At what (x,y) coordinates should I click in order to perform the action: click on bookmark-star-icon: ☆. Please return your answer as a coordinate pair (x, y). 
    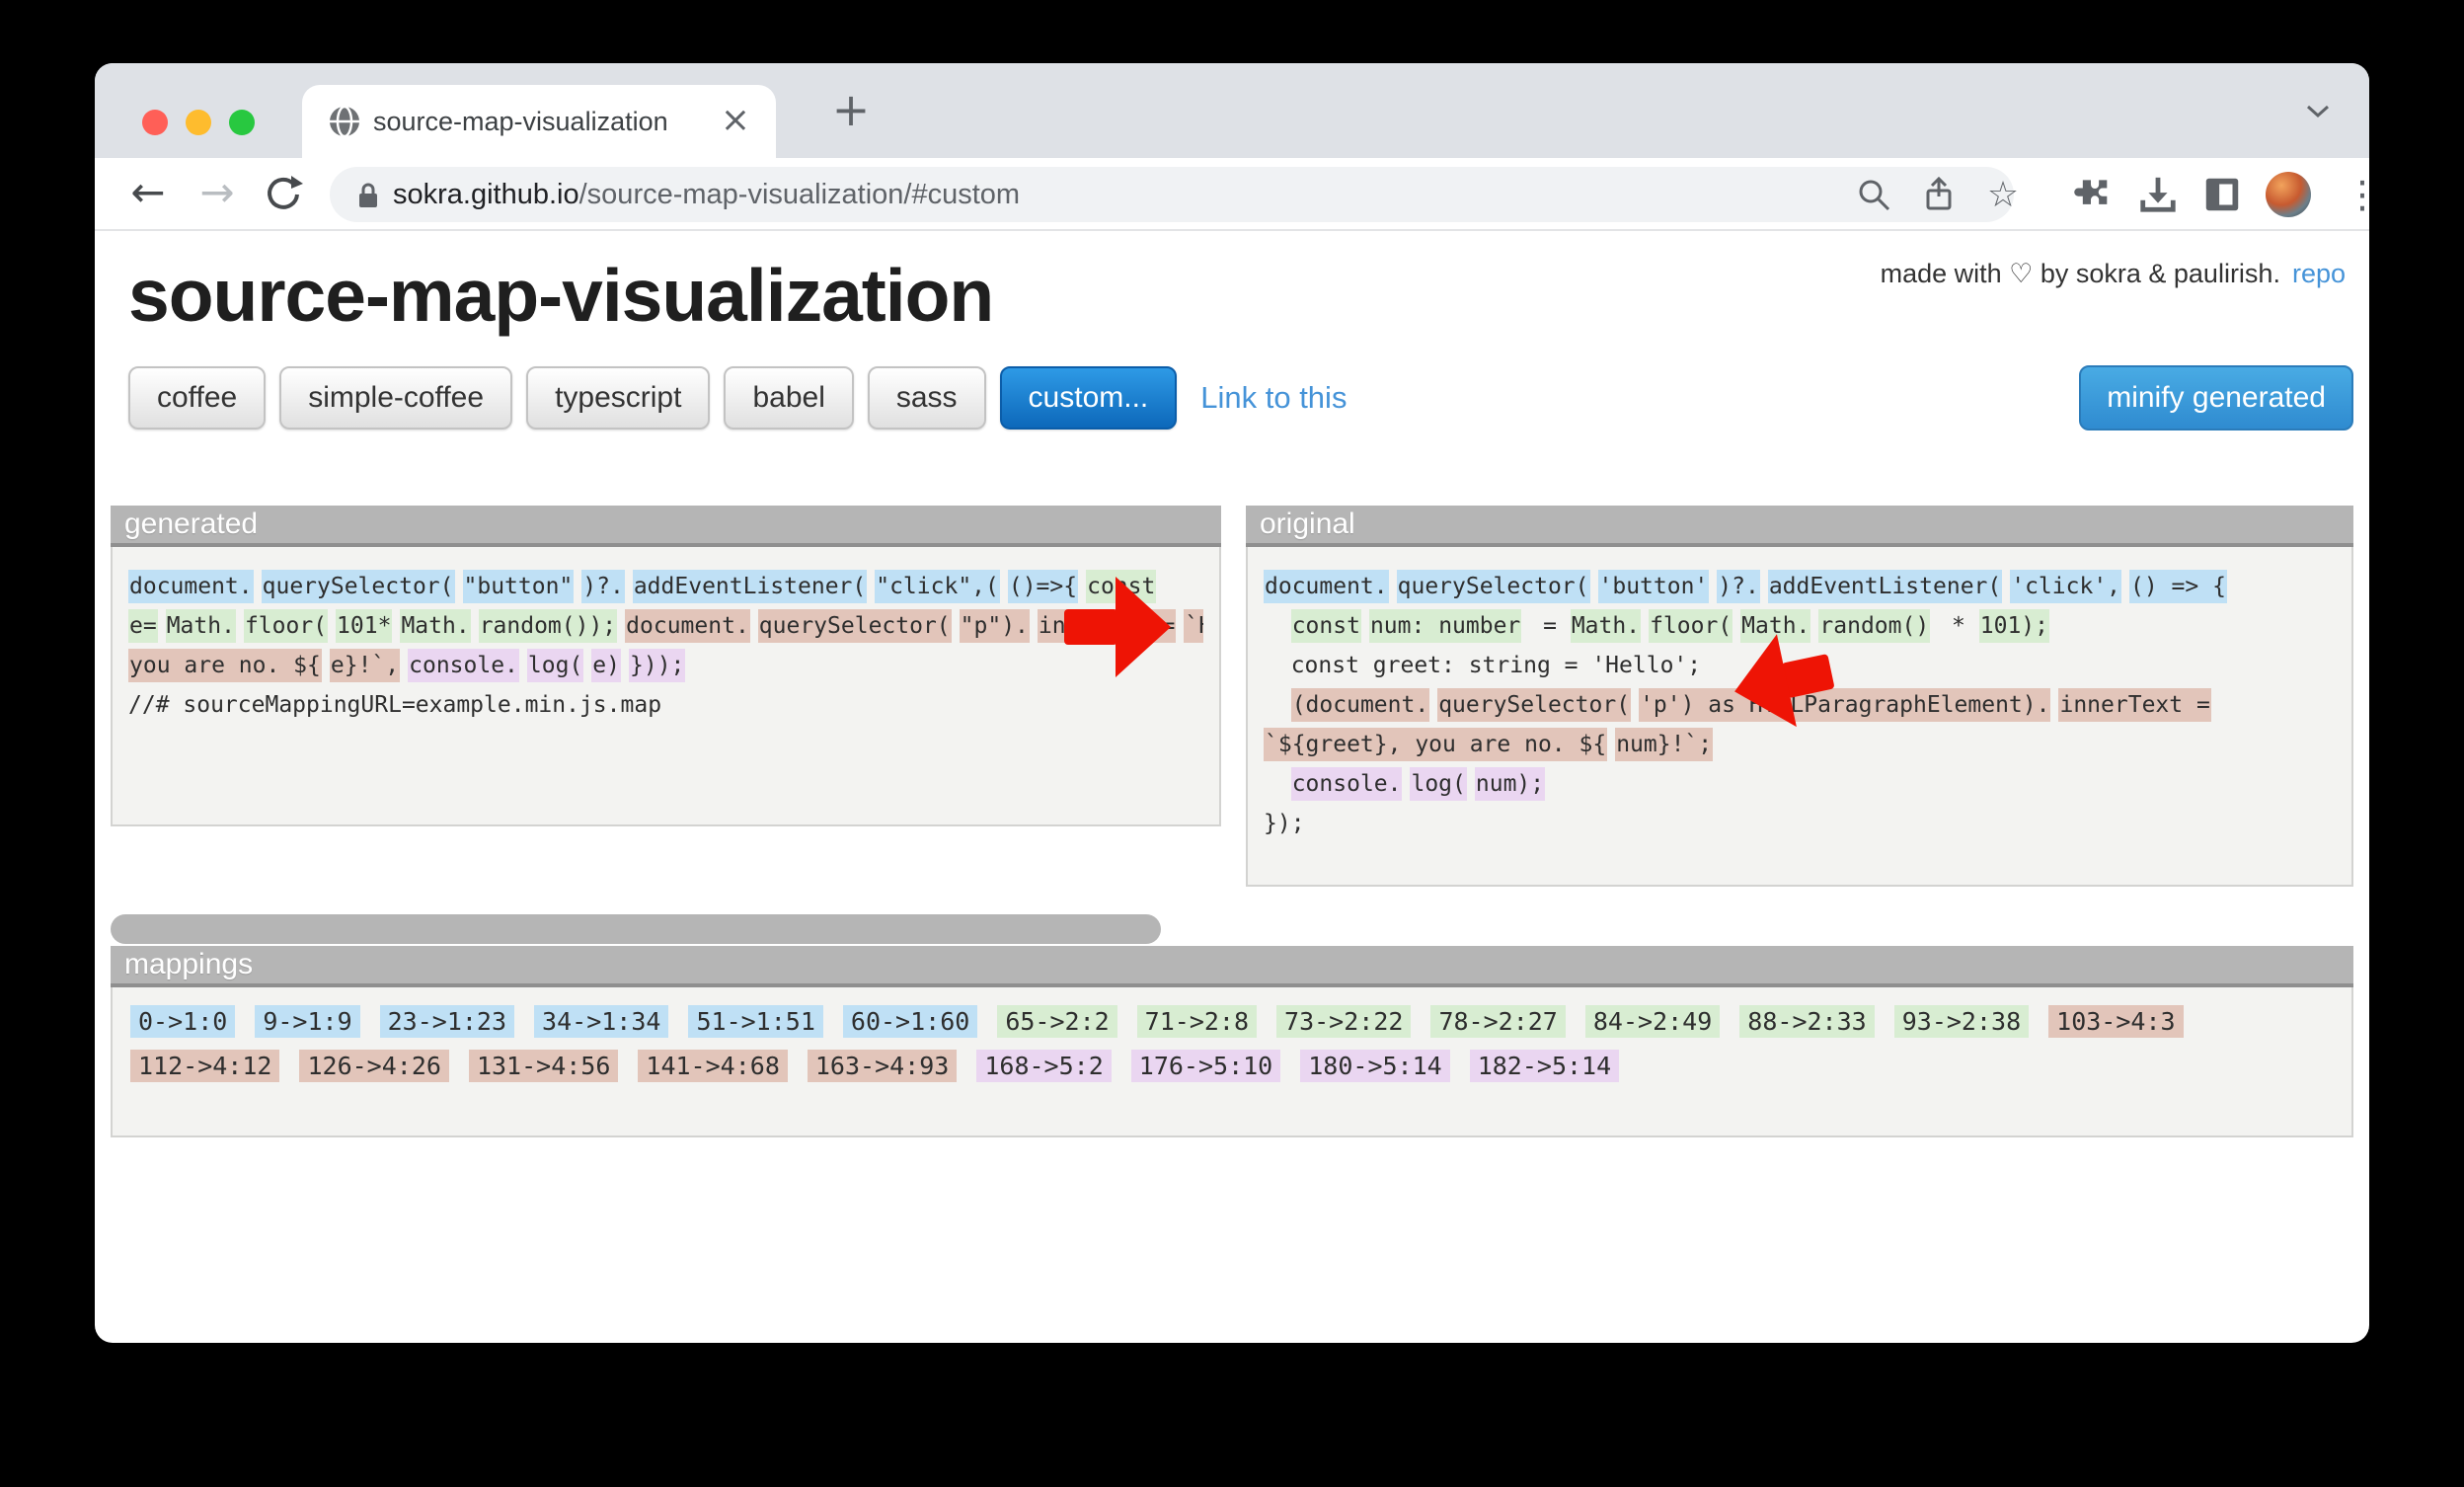
    Looking at the image, I should click on (2003, 196).